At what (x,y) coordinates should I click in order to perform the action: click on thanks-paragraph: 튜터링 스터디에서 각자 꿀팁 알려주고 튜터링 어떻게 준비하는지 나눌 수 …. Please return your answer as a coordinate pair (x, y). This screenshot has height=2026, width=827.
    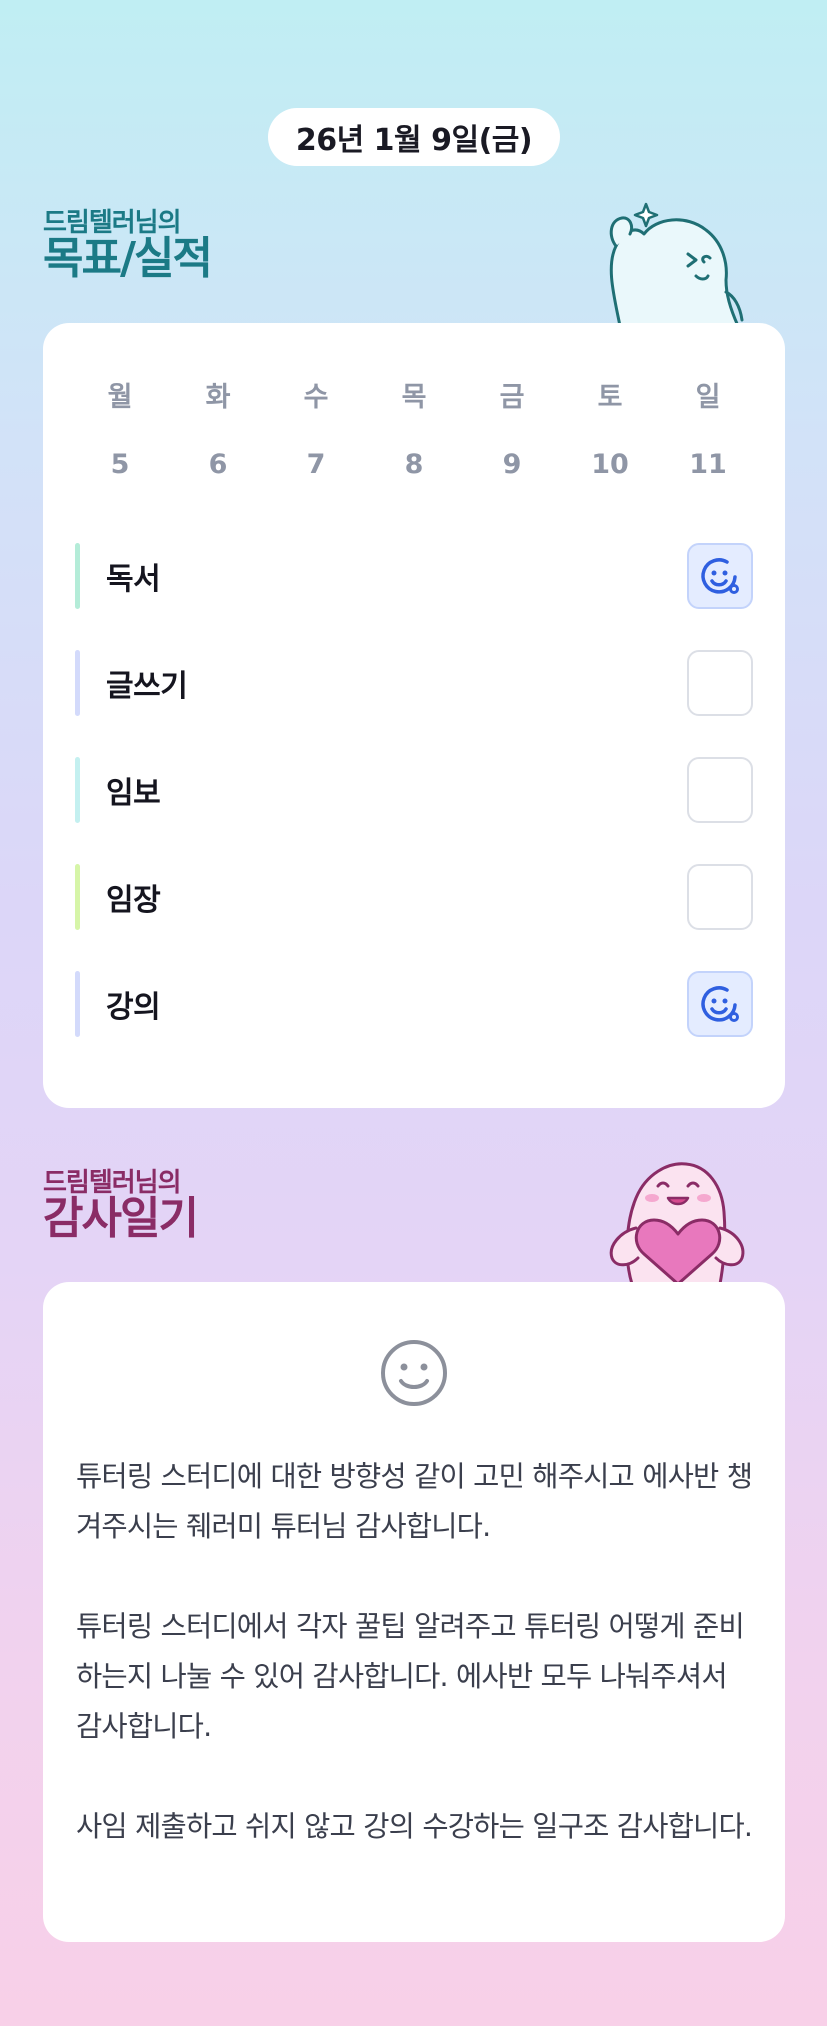
    Looking at the image, I should click on (410, 1676).